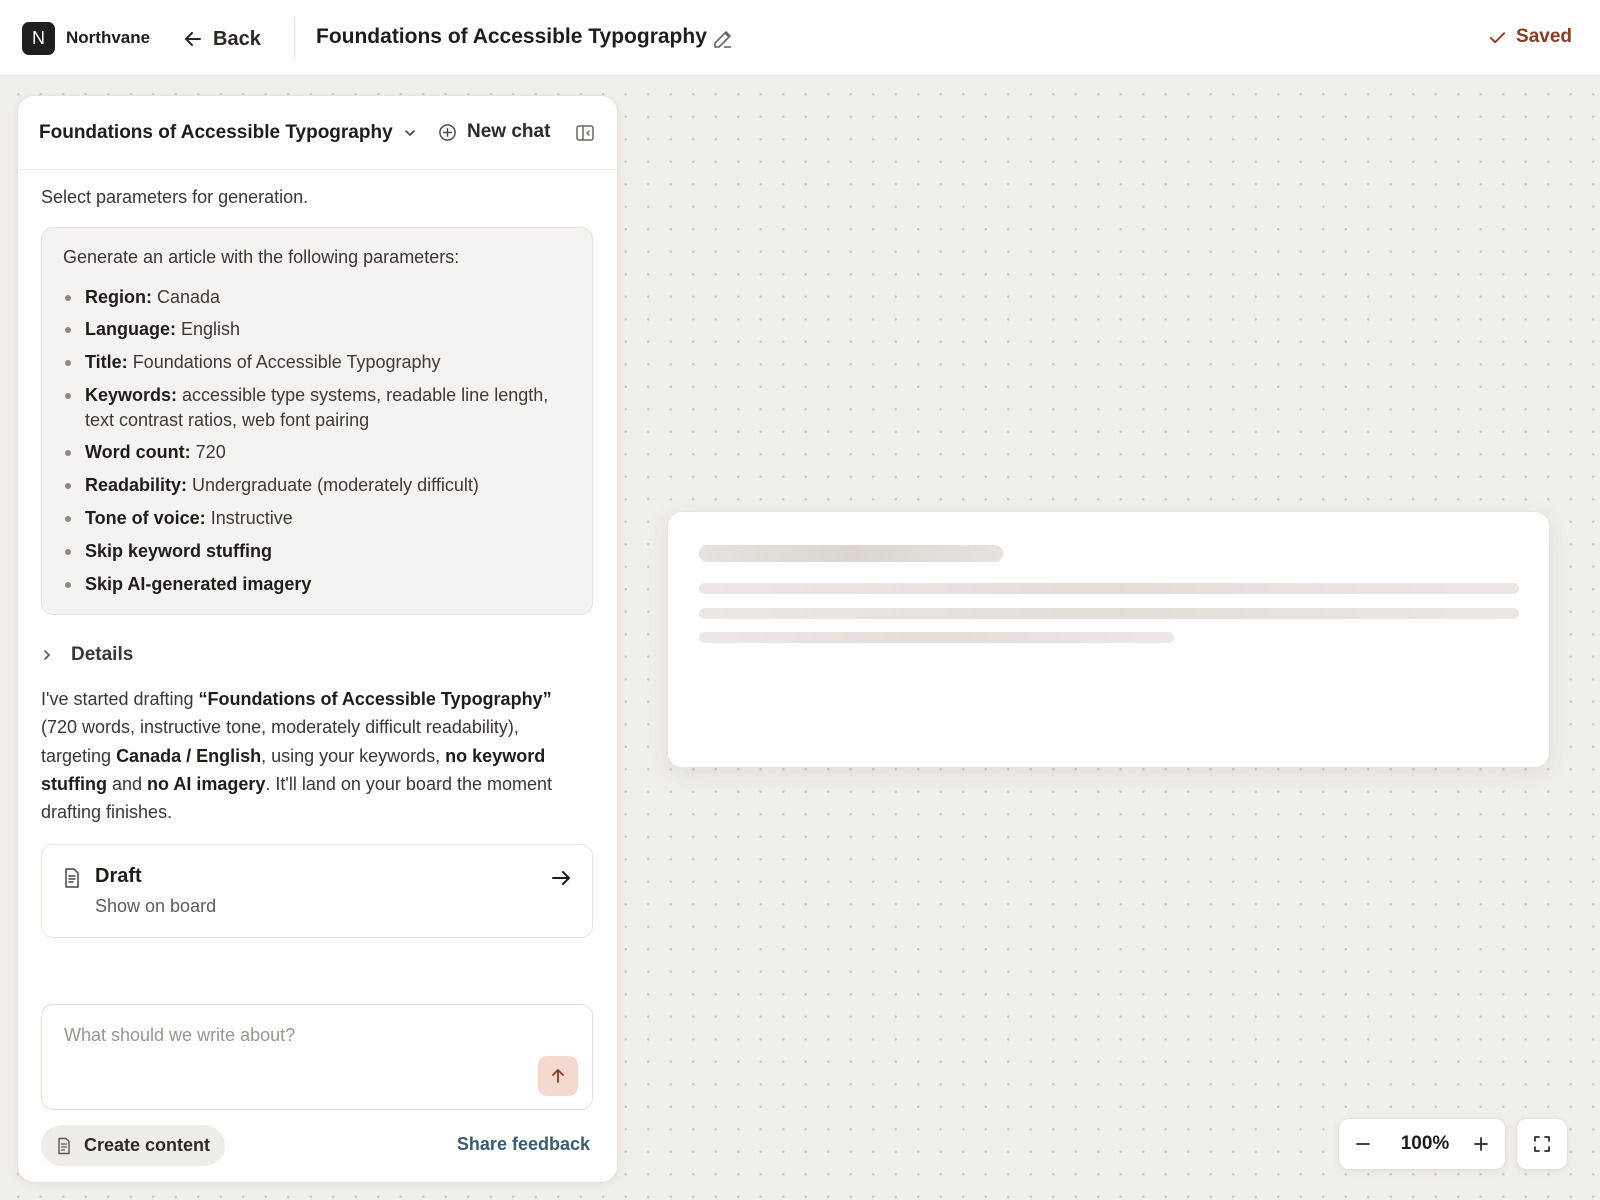  I want to click on intro-text: Select parameters for generation., so click(175, 197).